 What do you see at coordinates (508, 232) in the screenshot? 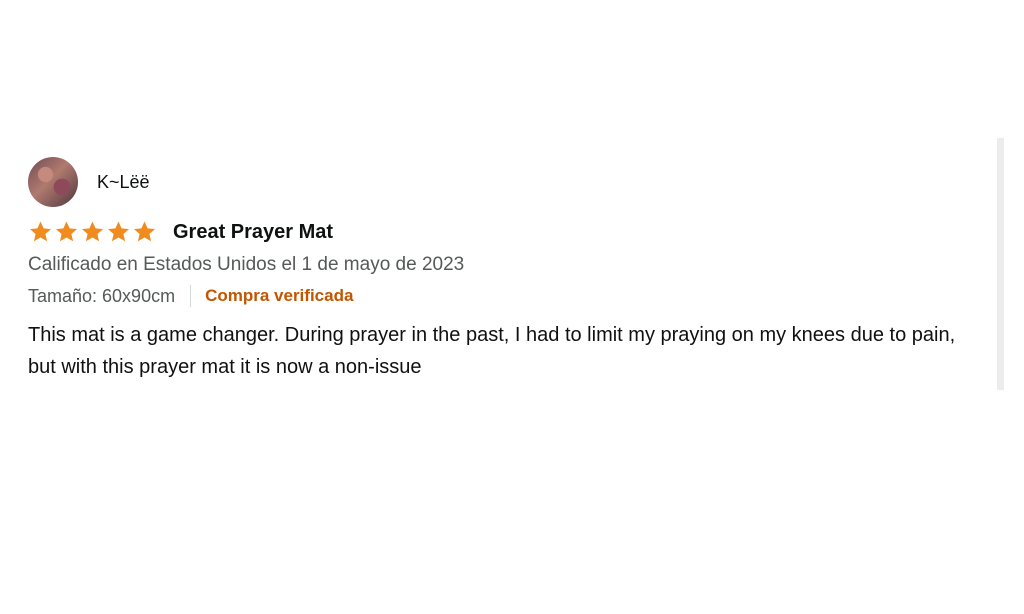
I see `rating-title-row: Great Prayer Mat` at bounding box center [508, 232].